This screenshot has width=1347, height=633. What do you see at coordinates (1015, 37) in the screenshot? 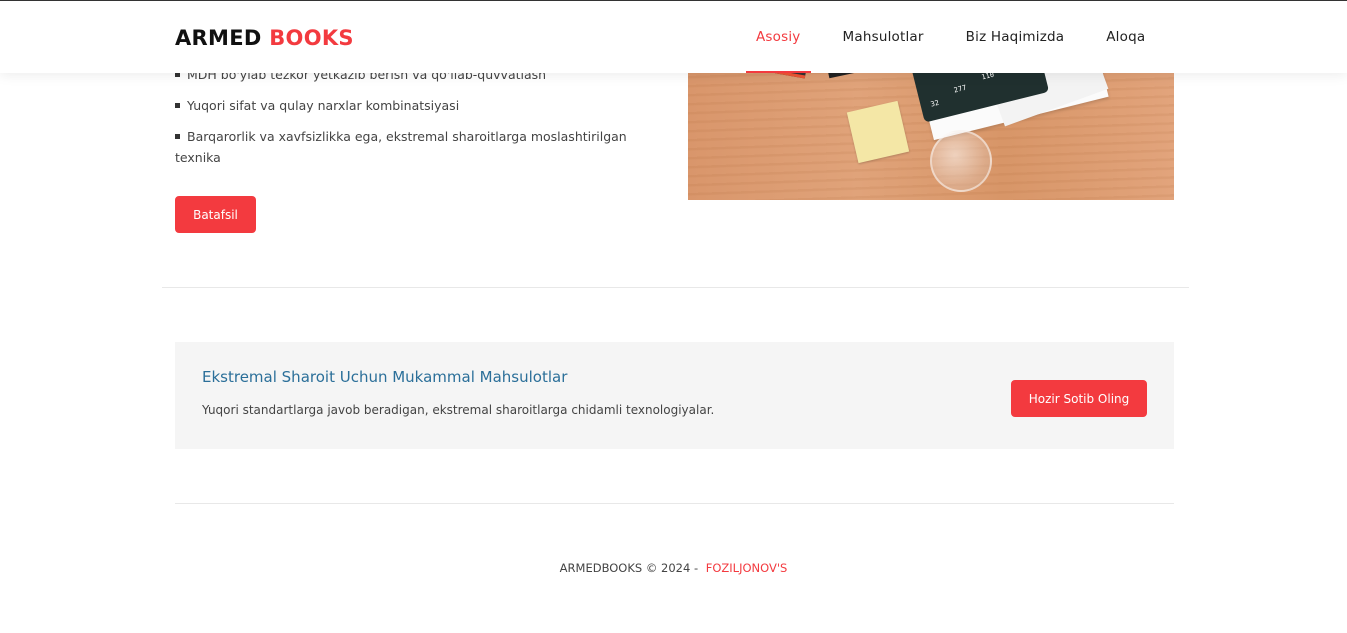
I see `nav-item-biz-haqimizda: Biz Haqimizda` at bounding box center [1015, 37].